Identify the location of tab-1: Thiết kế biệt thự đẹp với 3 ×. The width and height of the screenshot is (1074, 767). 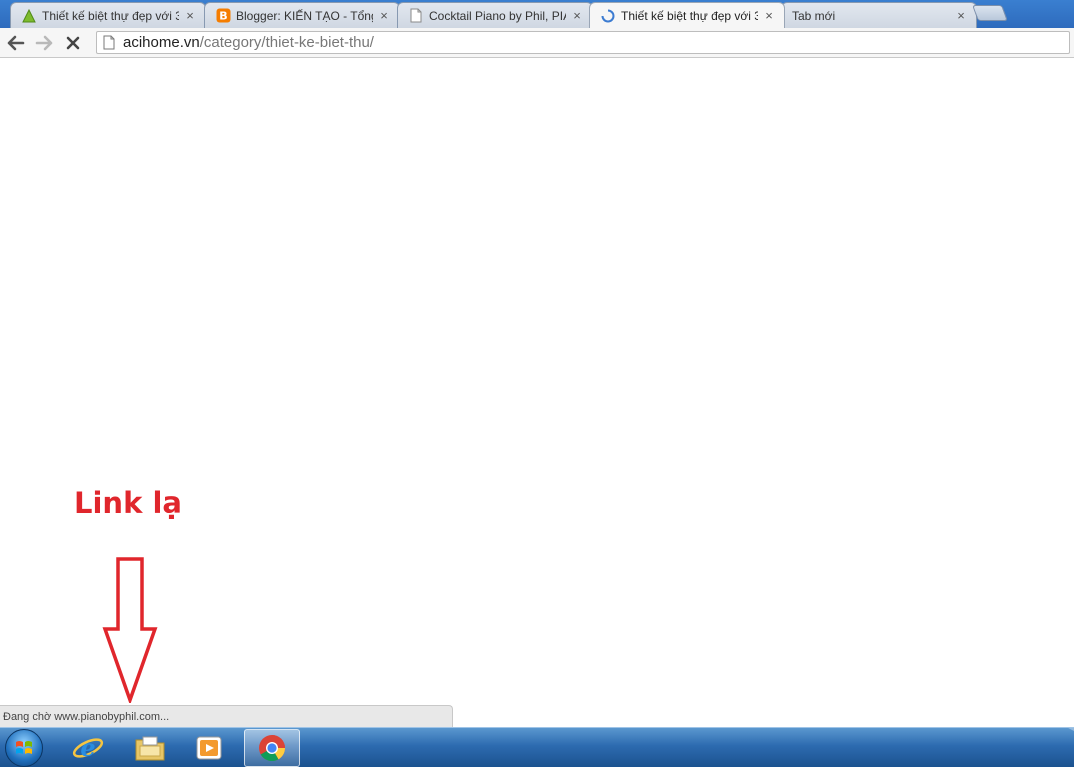
(108, 15).